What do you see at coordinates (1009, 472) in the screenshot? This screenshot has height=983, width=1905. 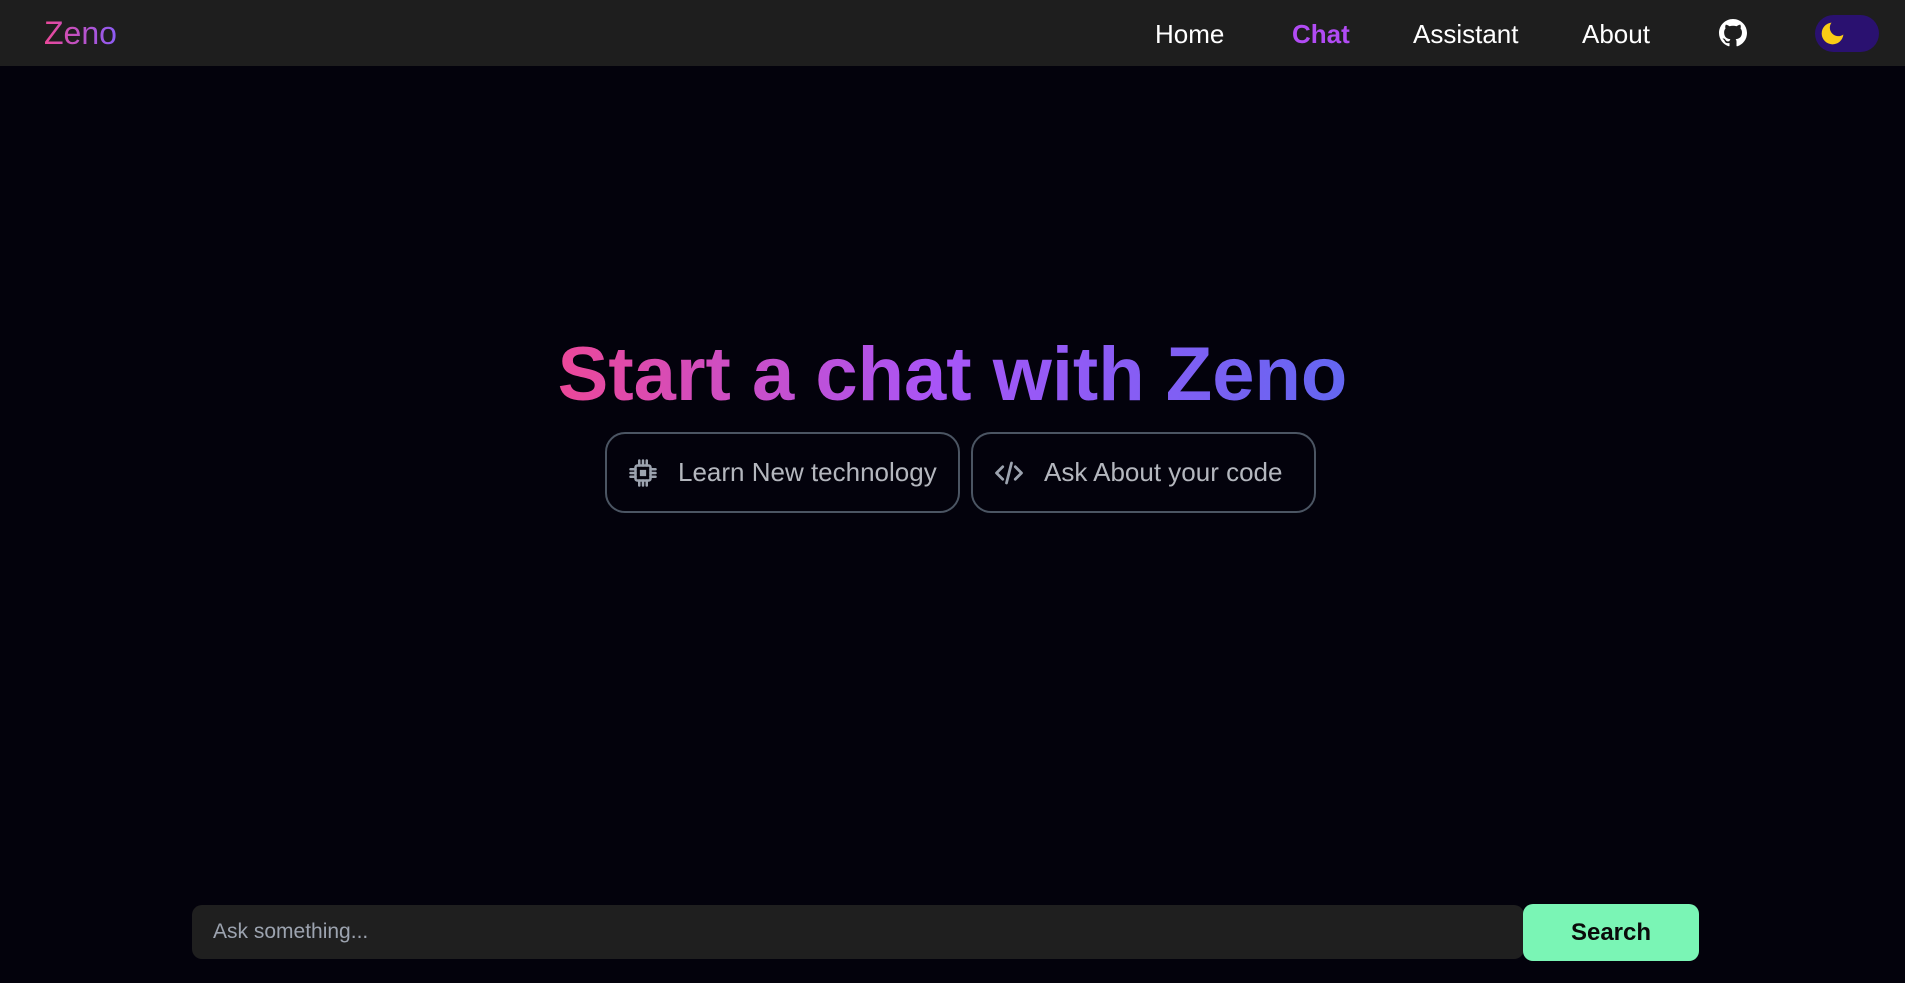 I see `code-icon` at bounding box center [1009, 472].